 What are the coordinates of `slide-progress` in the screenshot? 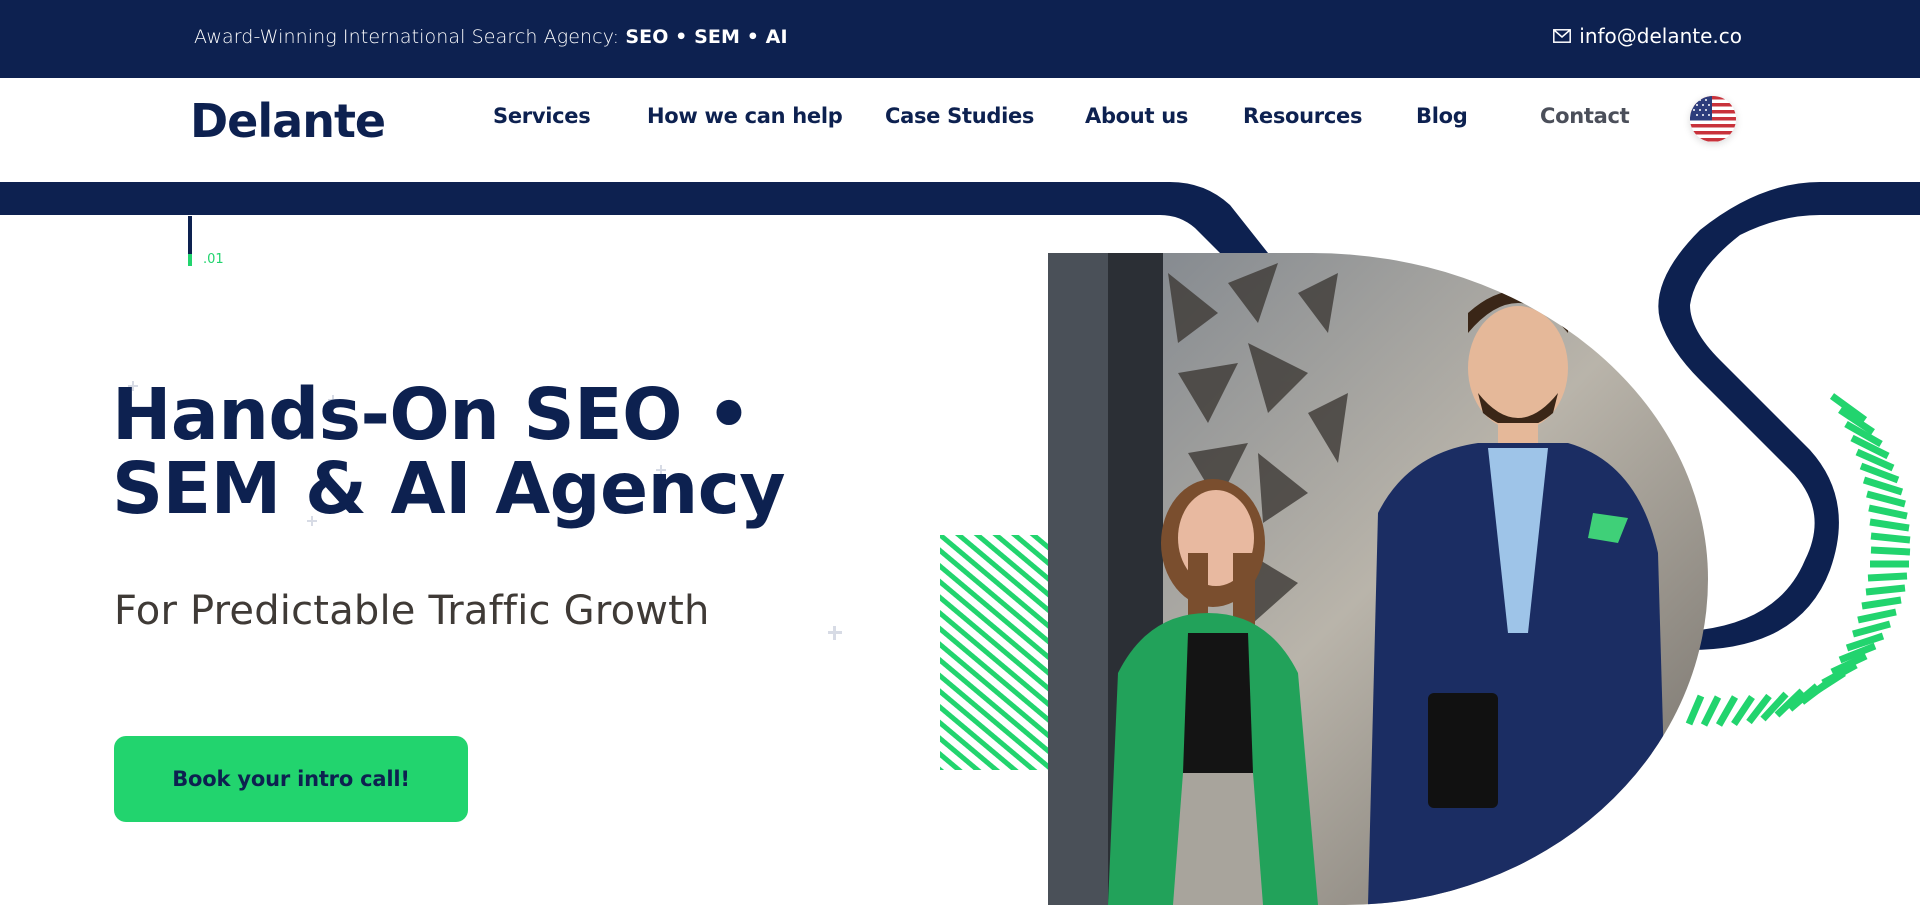 It's located at (190, 241).